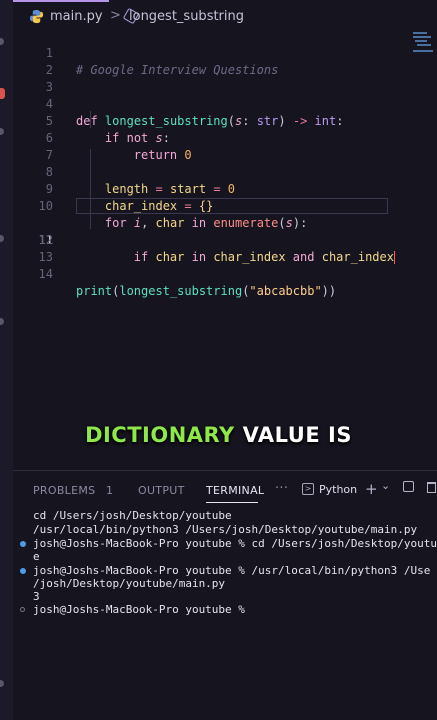 The image size is (437, 720). What do you see at coordinates (64, 490) in the screenshot?
I see `tab-problems: PROBLEMS` at bounding box center [64, 490].